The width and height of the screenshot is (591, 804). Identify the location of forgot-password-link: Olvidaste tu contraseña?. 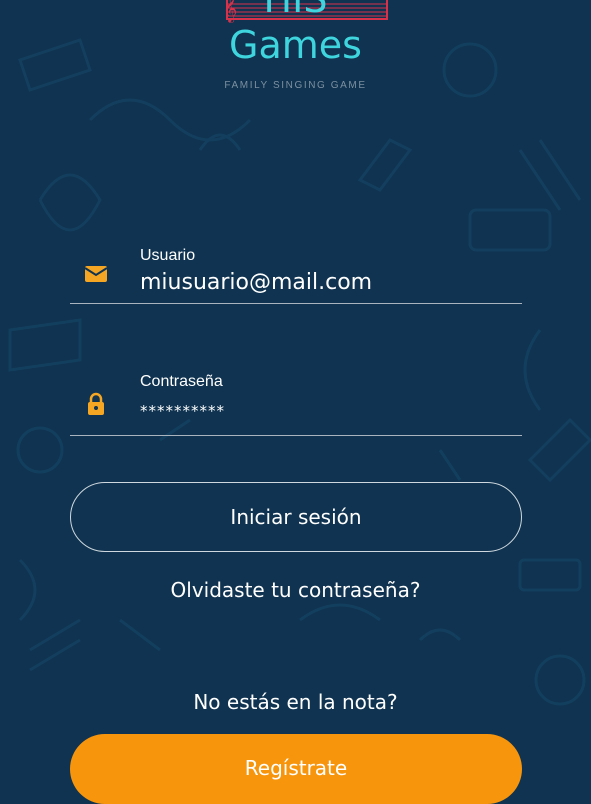
(295, 590).